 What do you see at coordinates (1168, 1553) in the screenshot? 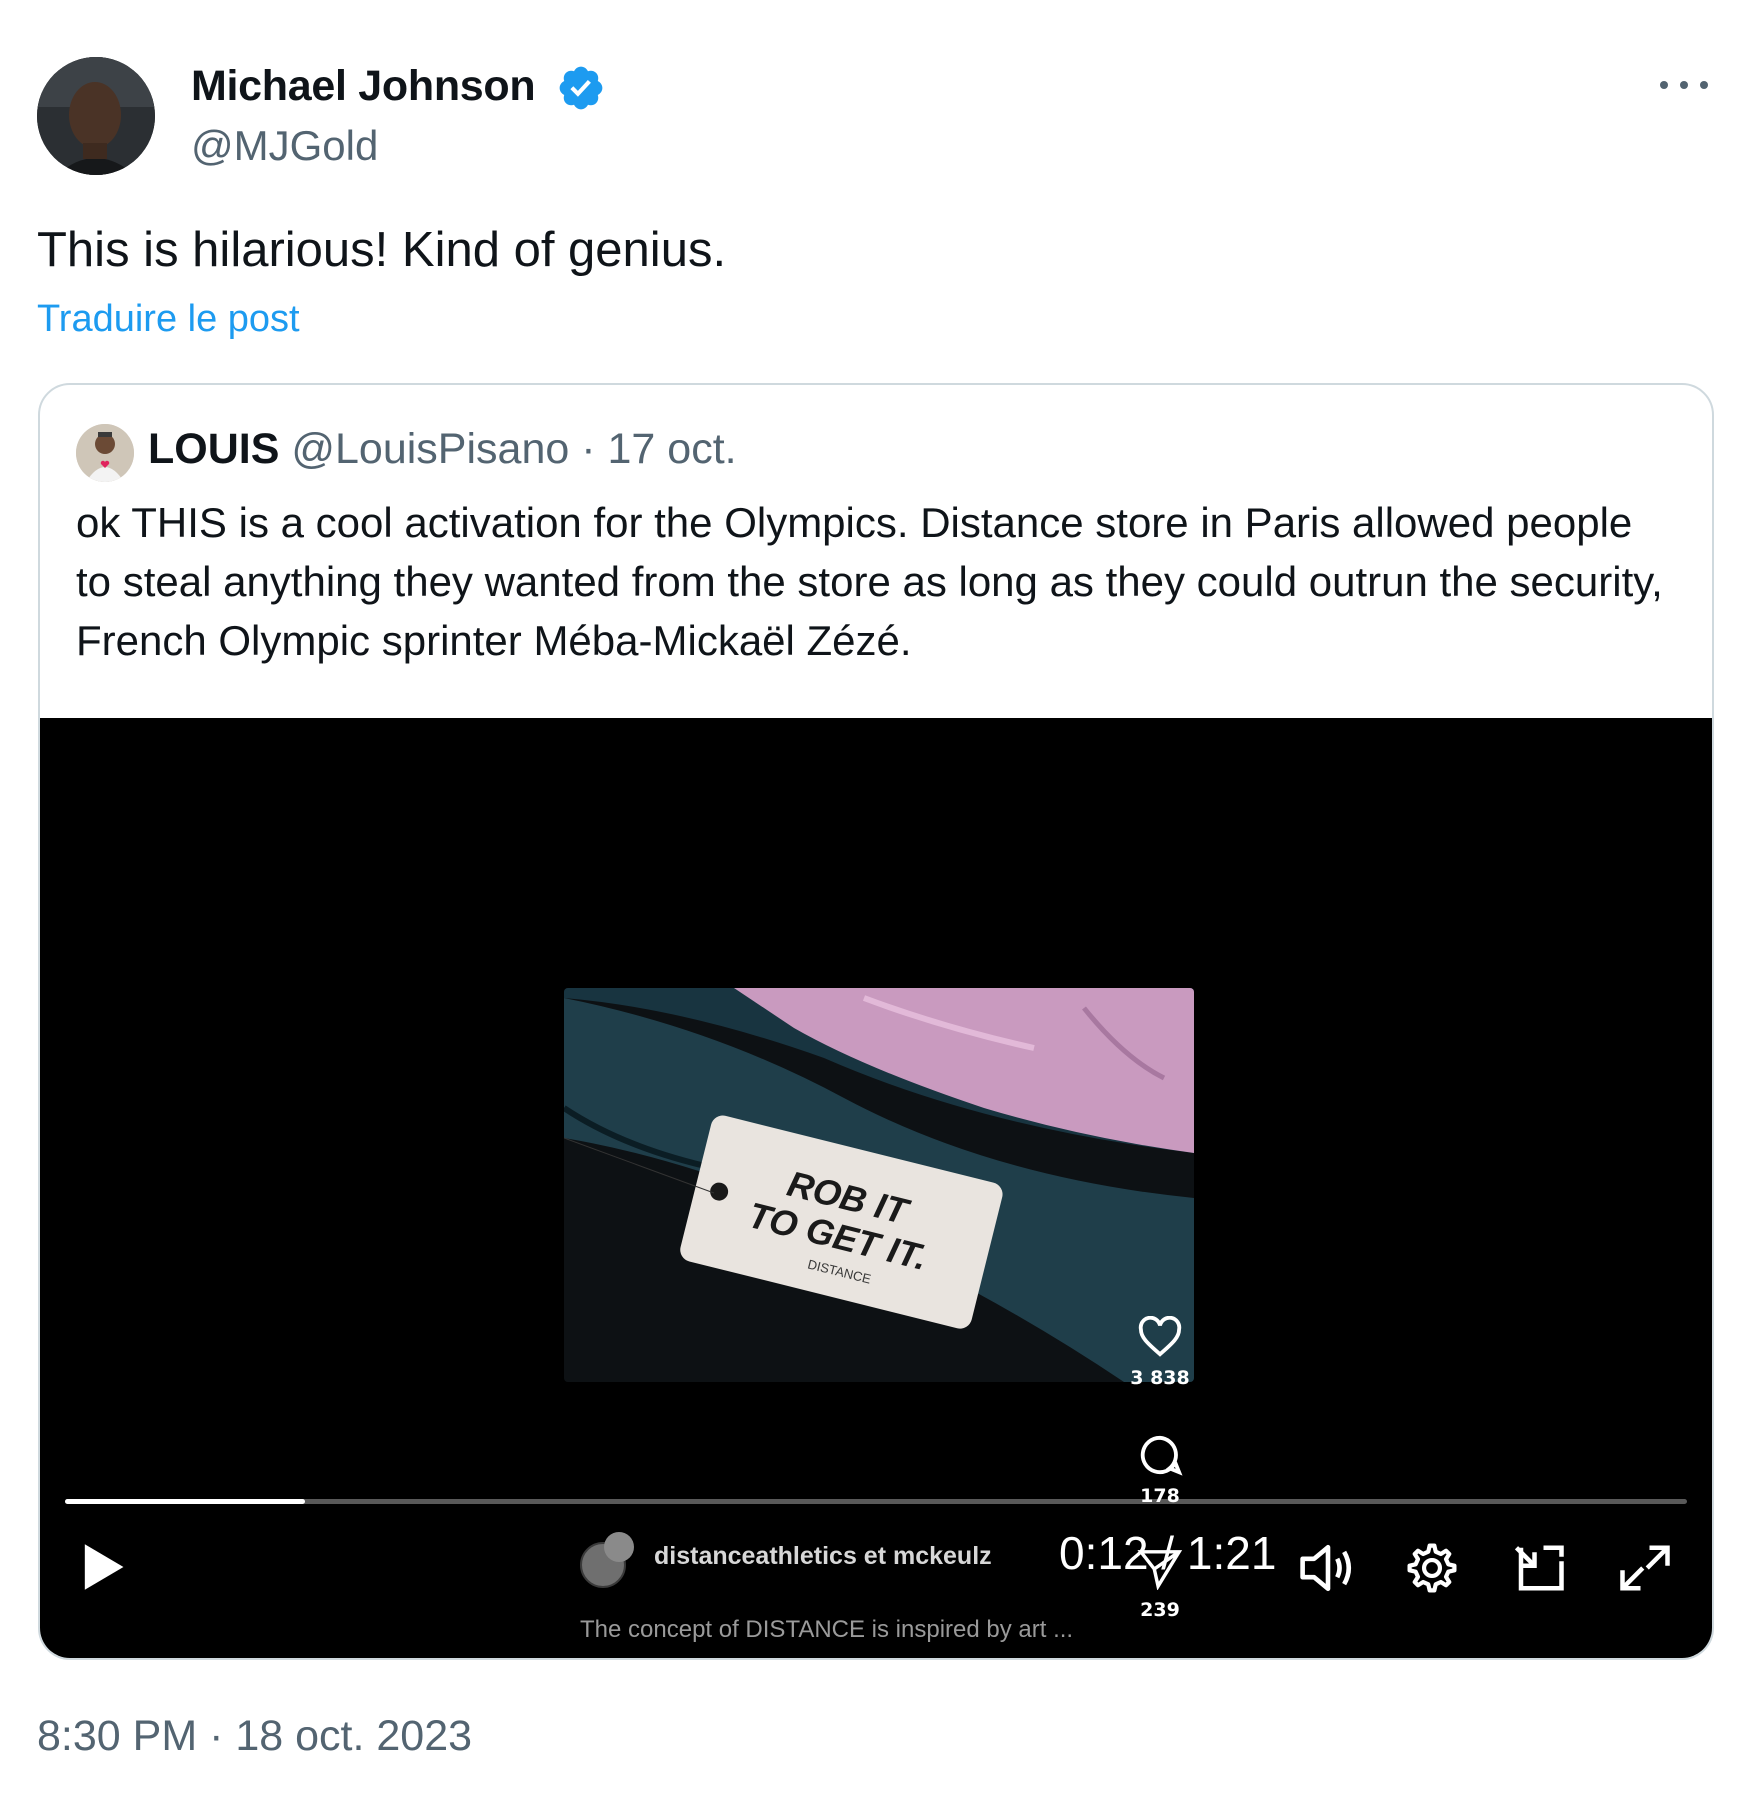
I see `video-time: 0:12 / 1:21` at bounding box center [1168, 1553].